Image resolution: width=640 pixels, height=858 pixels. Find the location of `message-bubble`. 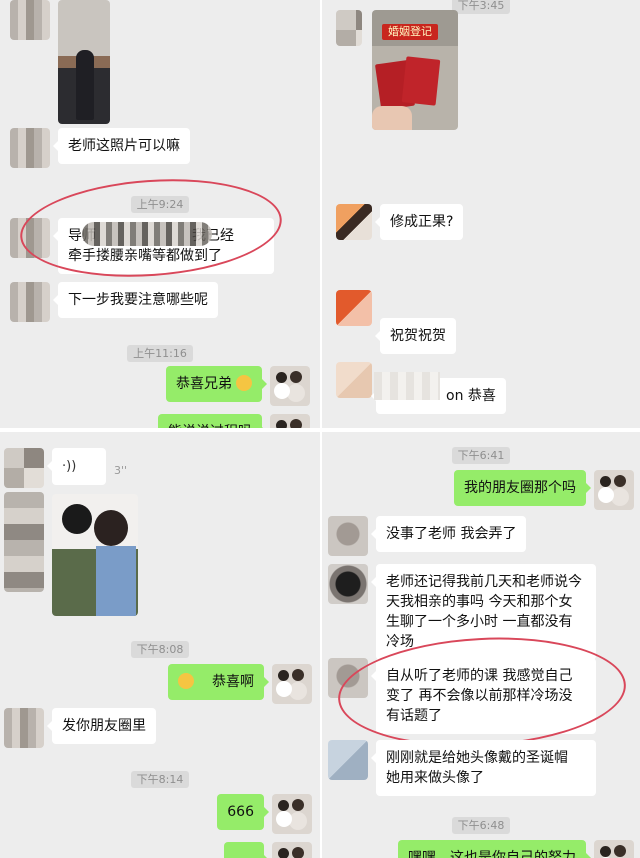

message-bubble is located at coordinates (246, 850).